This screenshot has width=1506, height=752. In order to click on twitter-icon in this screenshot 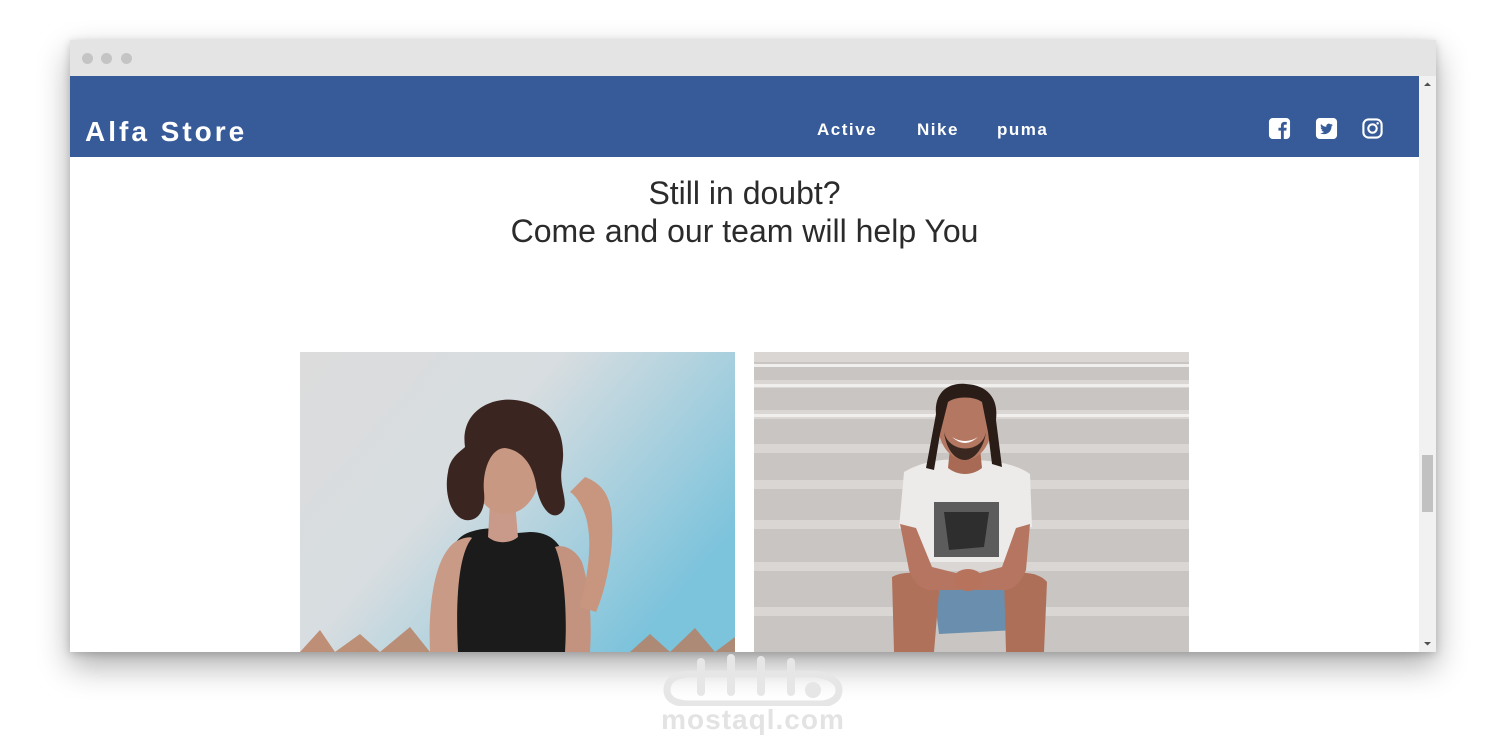, I will do `click(1326, 128)`.